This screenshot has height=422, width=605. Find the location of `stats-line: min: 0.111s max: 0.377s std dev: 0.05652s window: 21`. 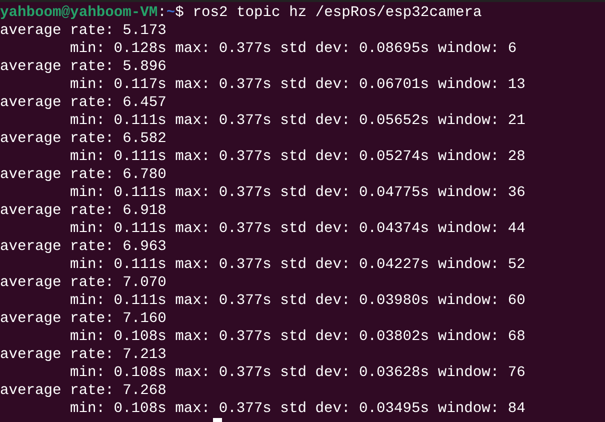

stats-line: min: 0.111s max: 0.377s std dev: 0.05652s window: 21 is located at coordinates (298, 121).